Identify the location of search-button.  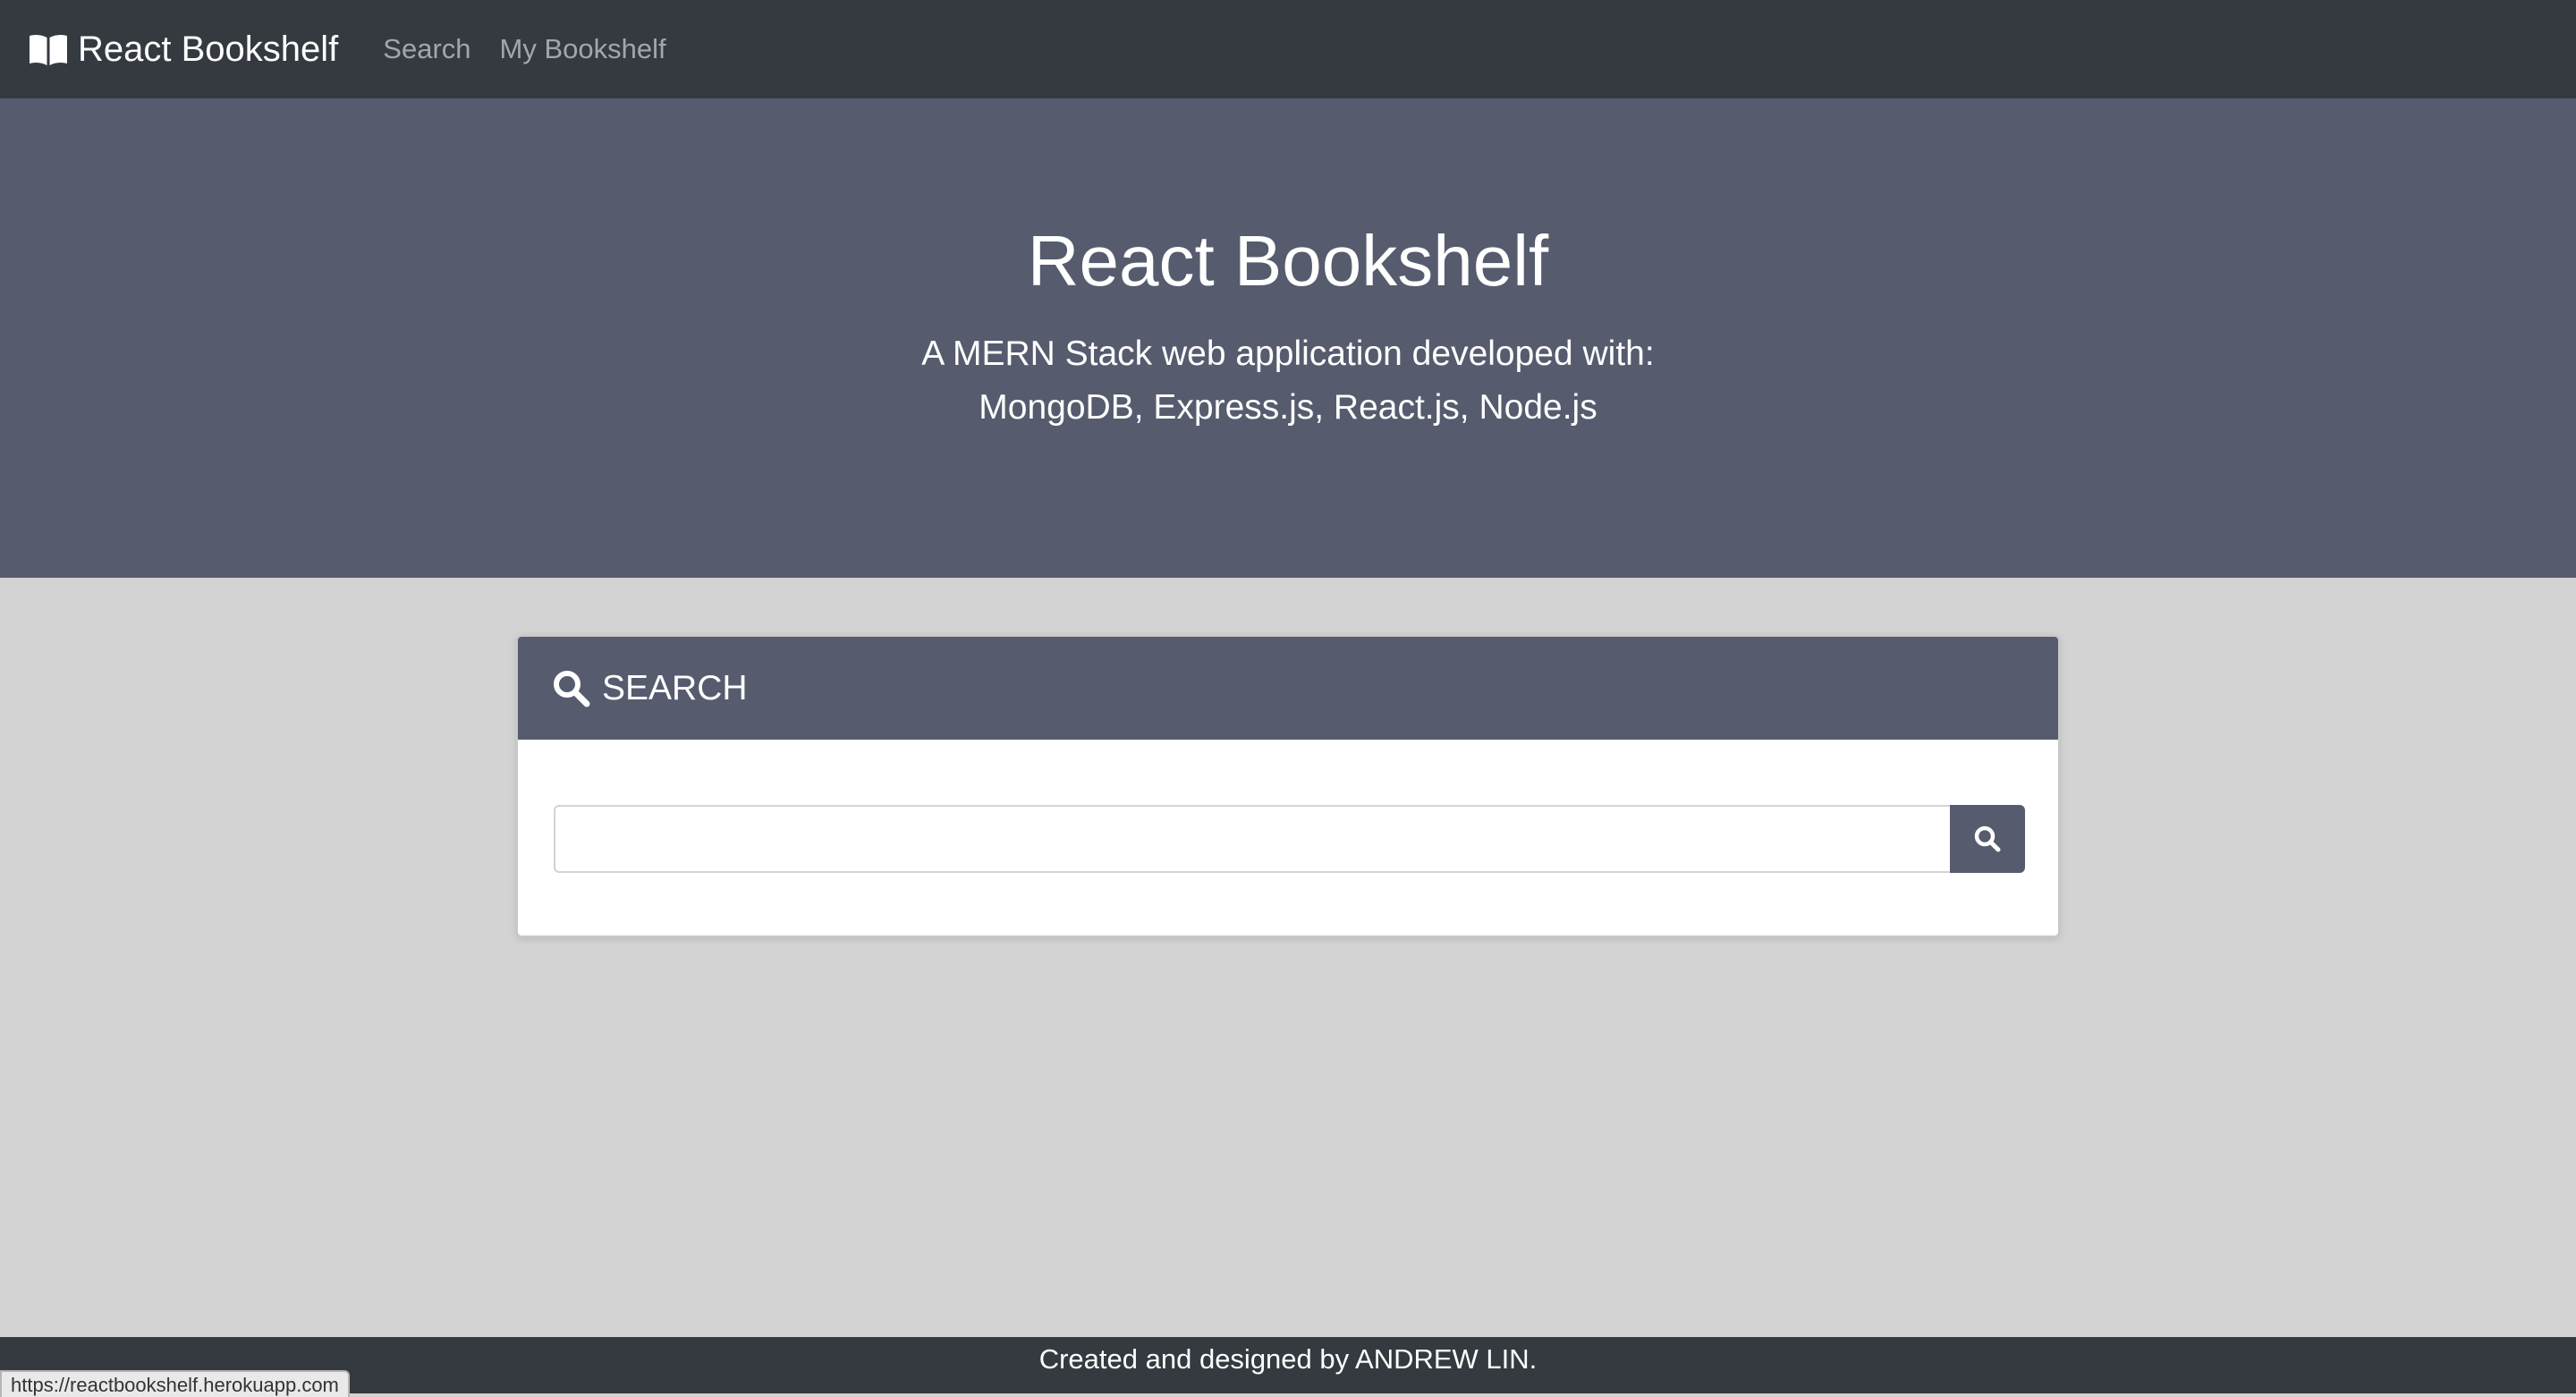
(1987, 839).